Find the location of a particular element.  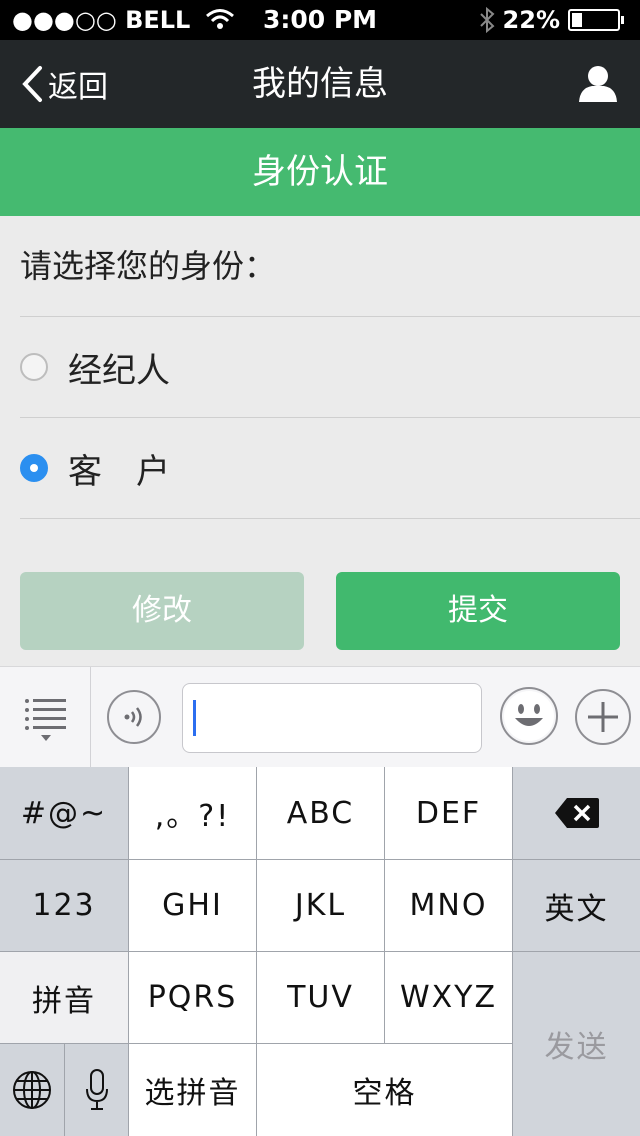

key-space: 空格 is located at coordinates (384, 1090).